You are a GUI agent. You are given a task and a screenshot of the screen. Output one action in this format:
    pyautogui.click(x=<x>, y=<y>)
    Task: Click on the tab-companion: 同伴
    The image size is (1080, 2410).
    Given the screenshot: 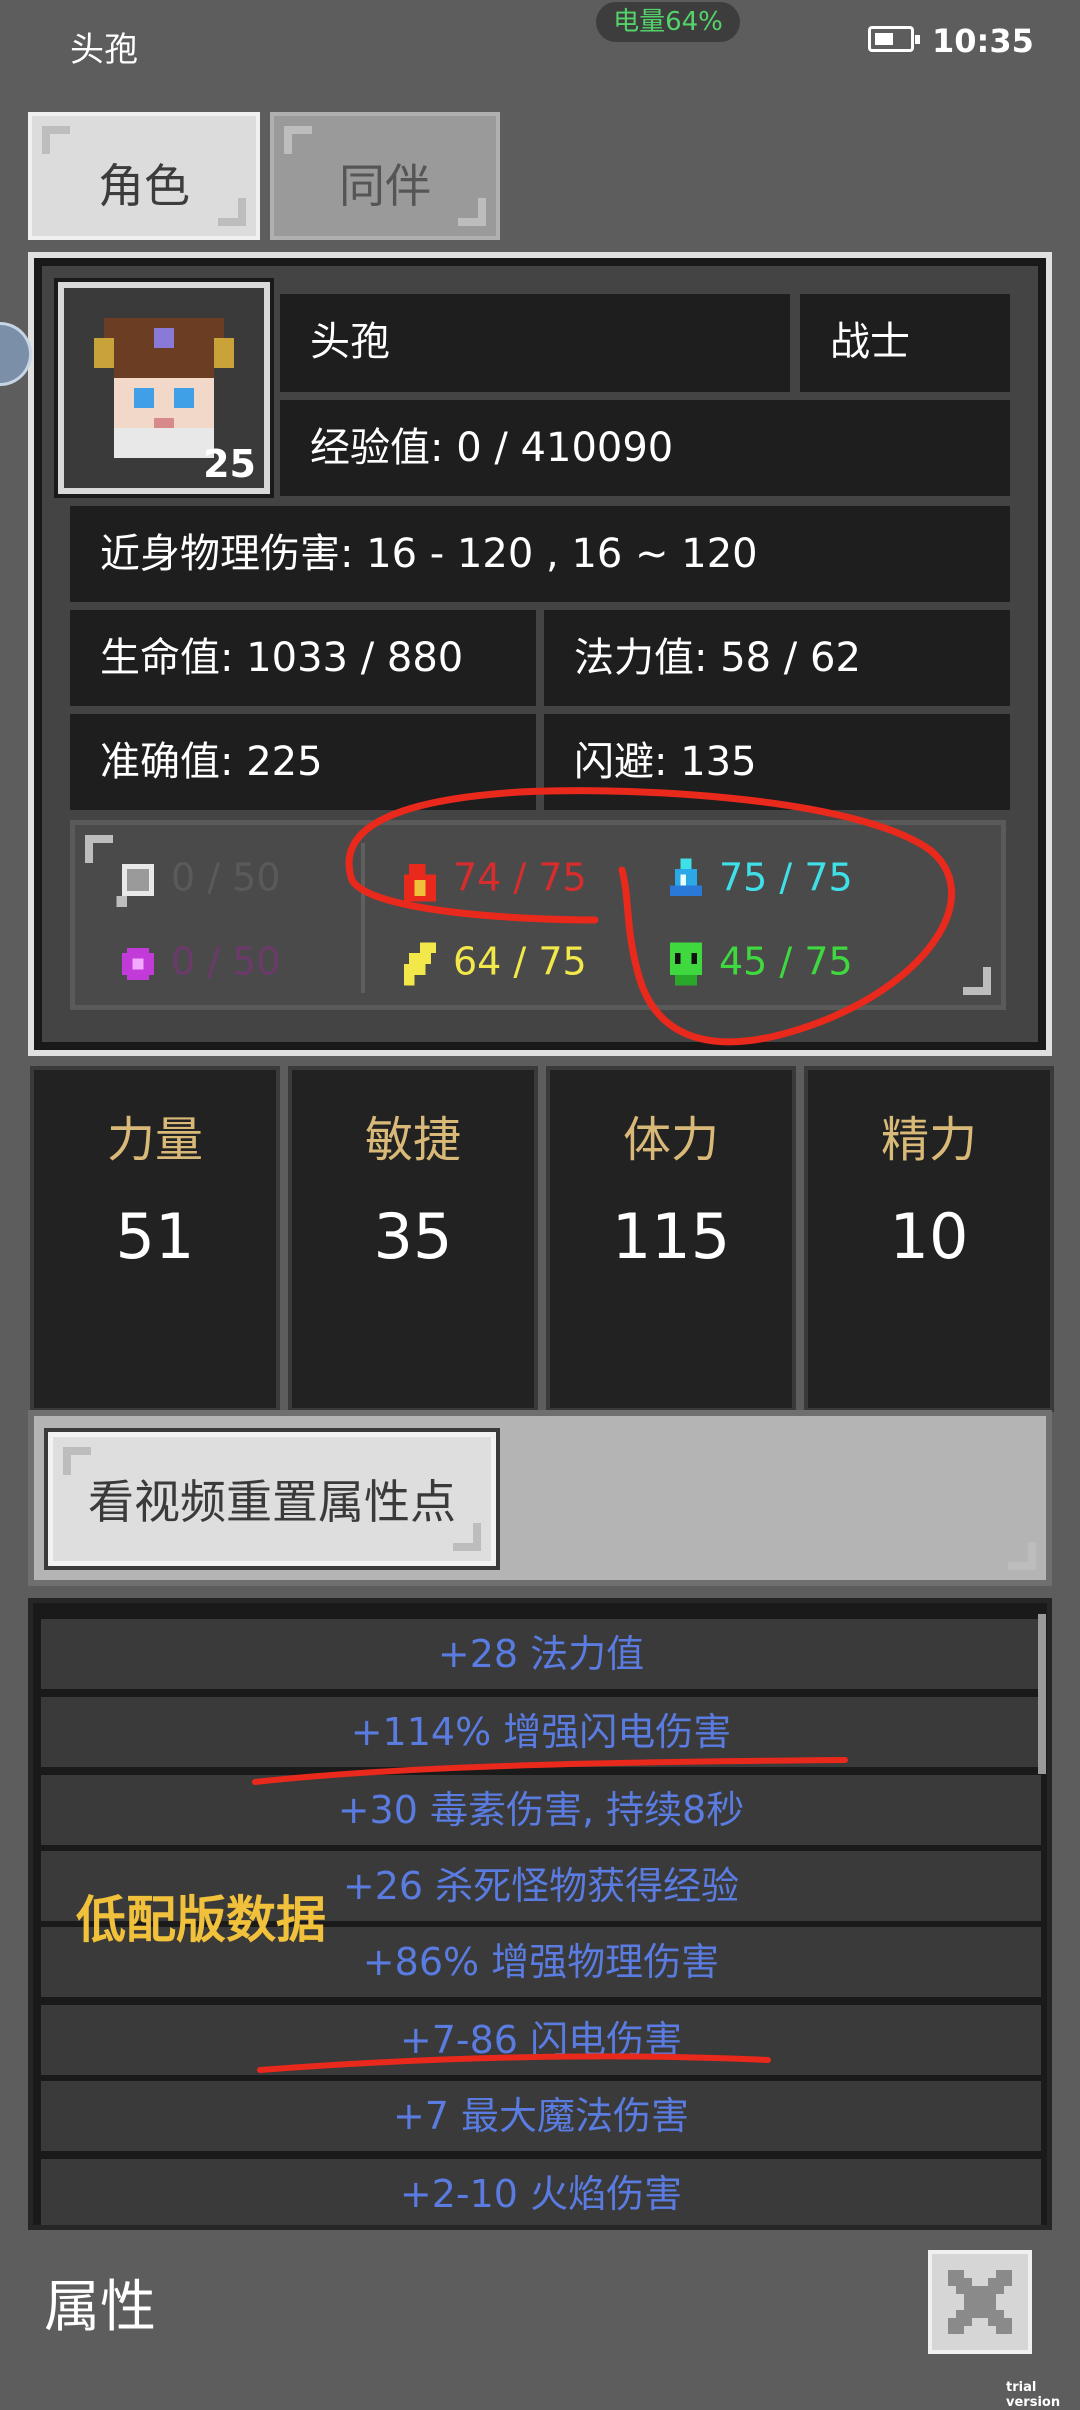 What is the action you would take?
    pyautogui.click(x=385, y=176)
    